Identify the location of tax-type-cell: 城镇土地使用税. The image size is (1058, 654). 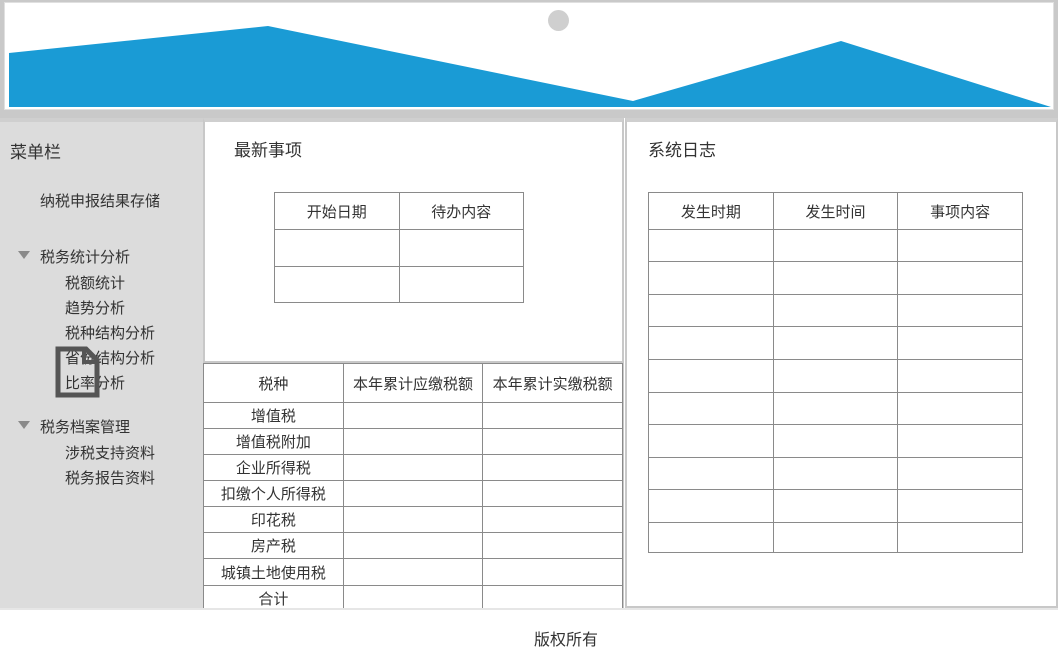
(273, 572).